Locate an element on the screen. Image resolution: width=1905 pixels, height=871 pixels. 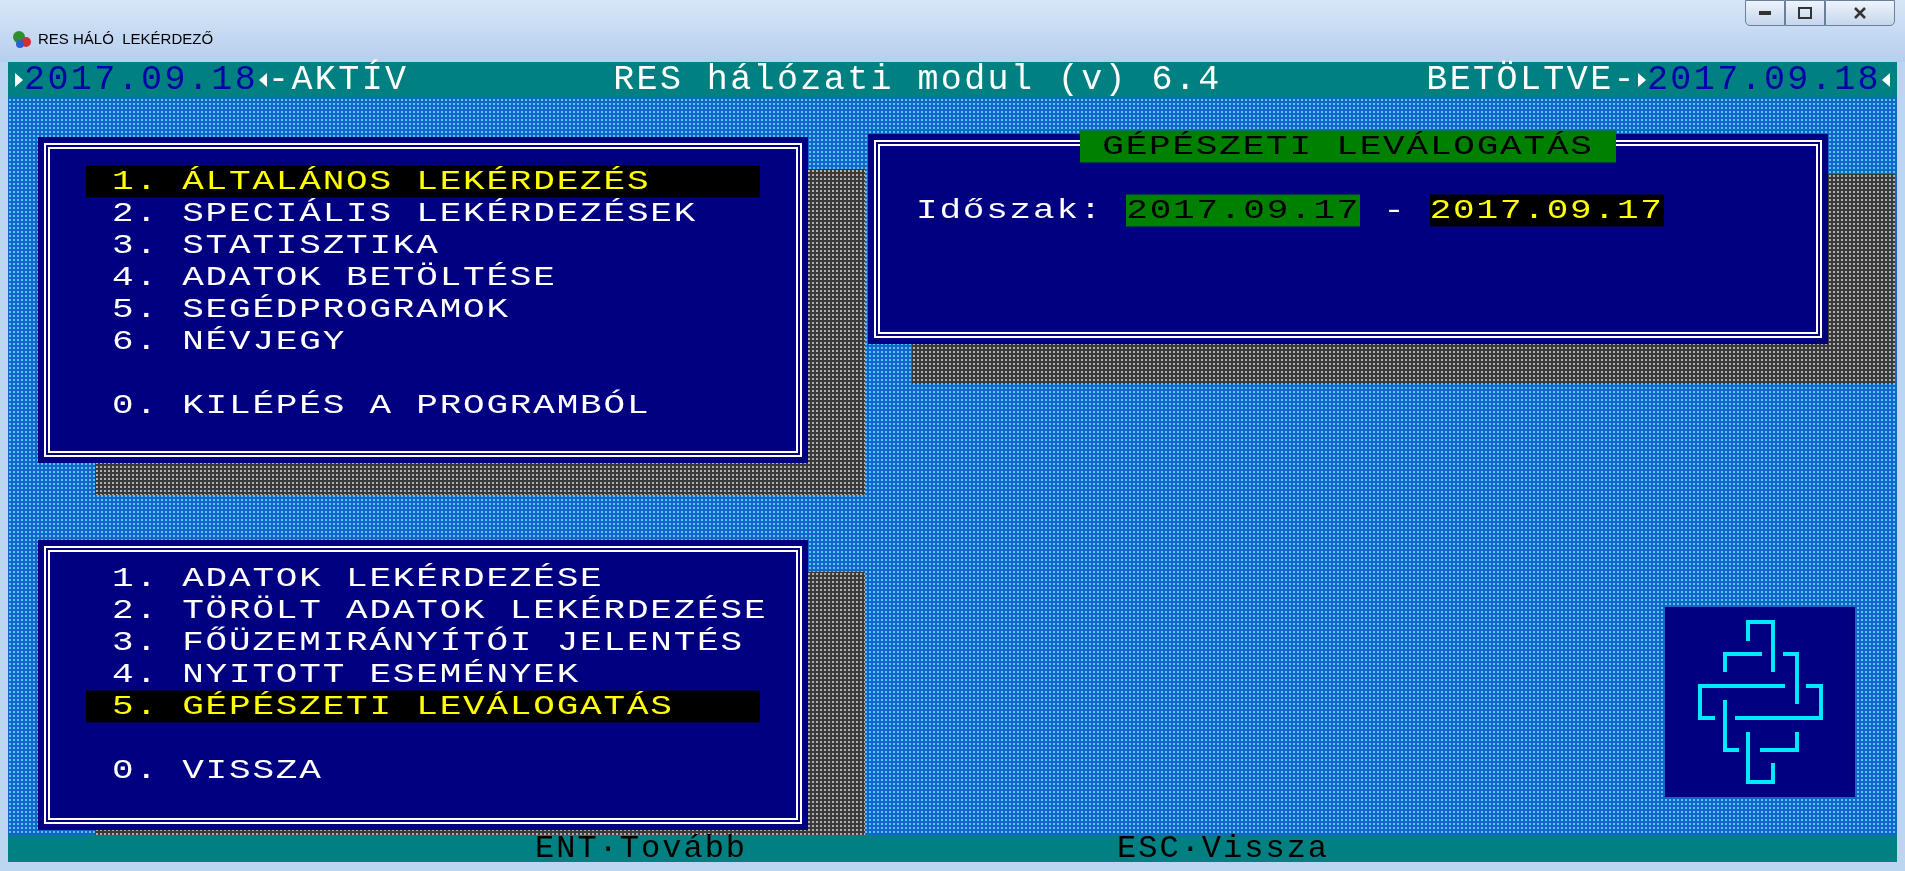
menu-item: 0. KILÉPÉS A PROGRAMBÓL is located at coordinates (423, 405).